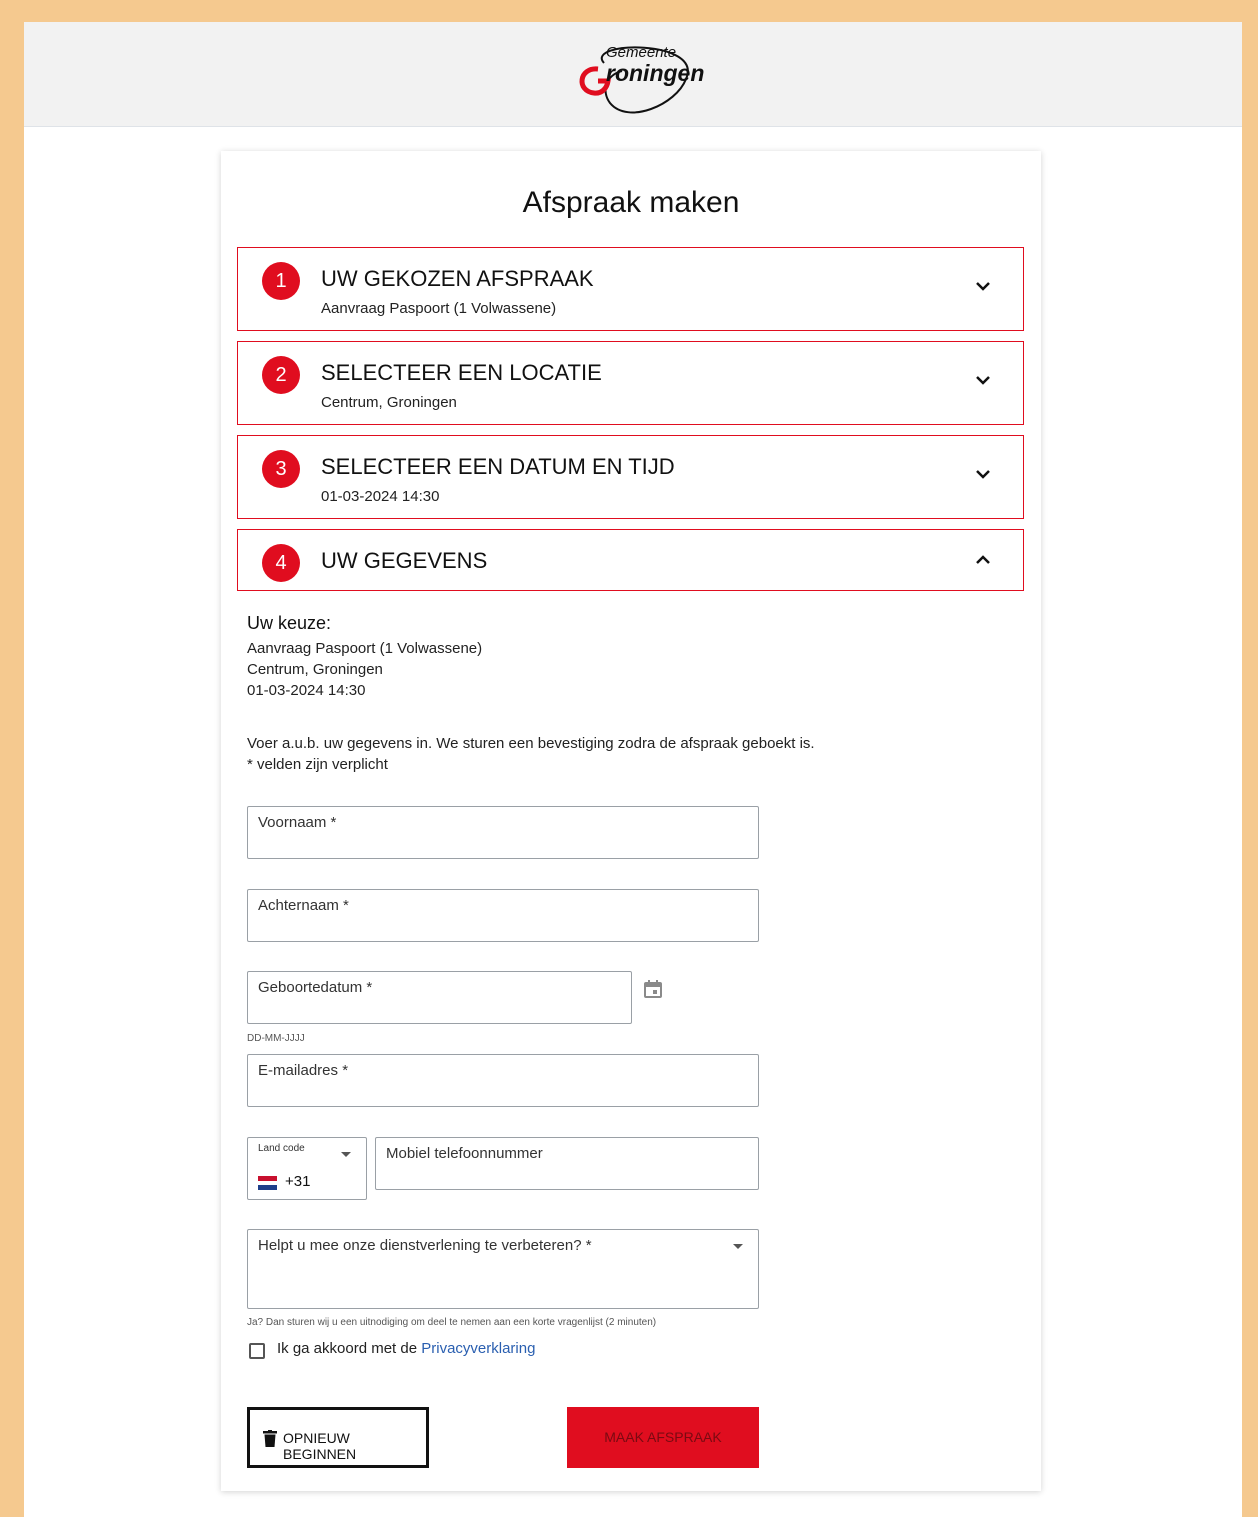  I want to click on gemeente-groningen-logo: Gemeente roningen, so click(634, 79).